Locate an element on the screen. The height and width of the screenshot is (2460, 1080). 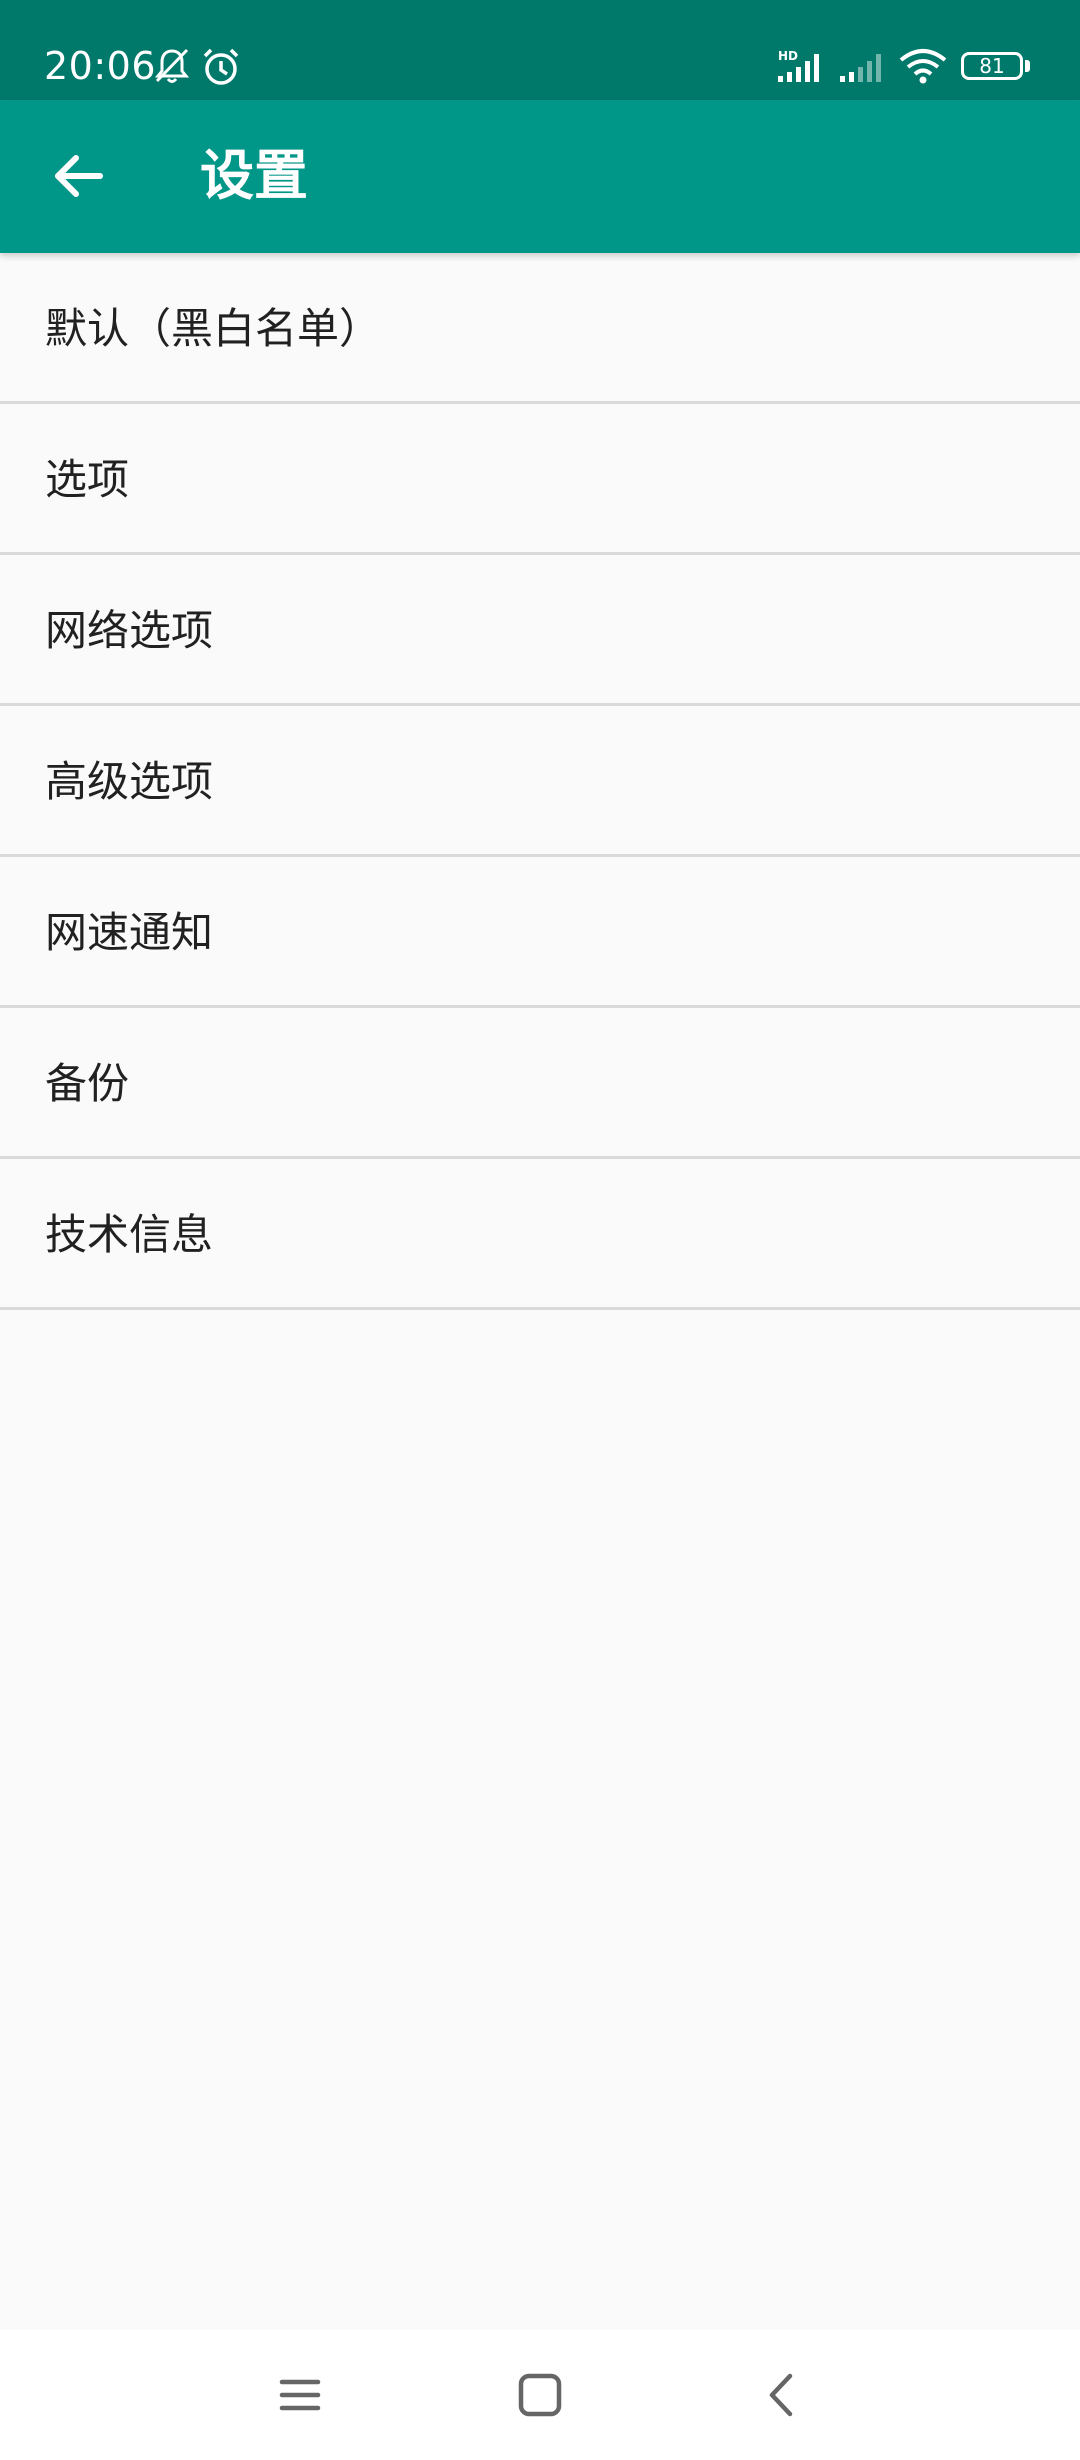
settings-item-speed-notification: 网速通知 is located at coordinates (540, 932).